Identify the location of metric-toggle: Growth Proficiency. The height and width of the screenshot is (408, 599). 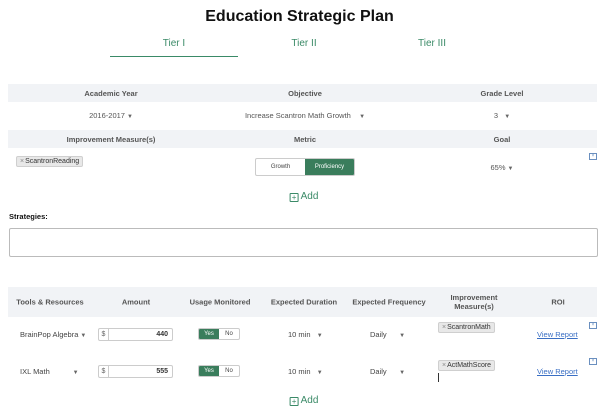
(305, 167).